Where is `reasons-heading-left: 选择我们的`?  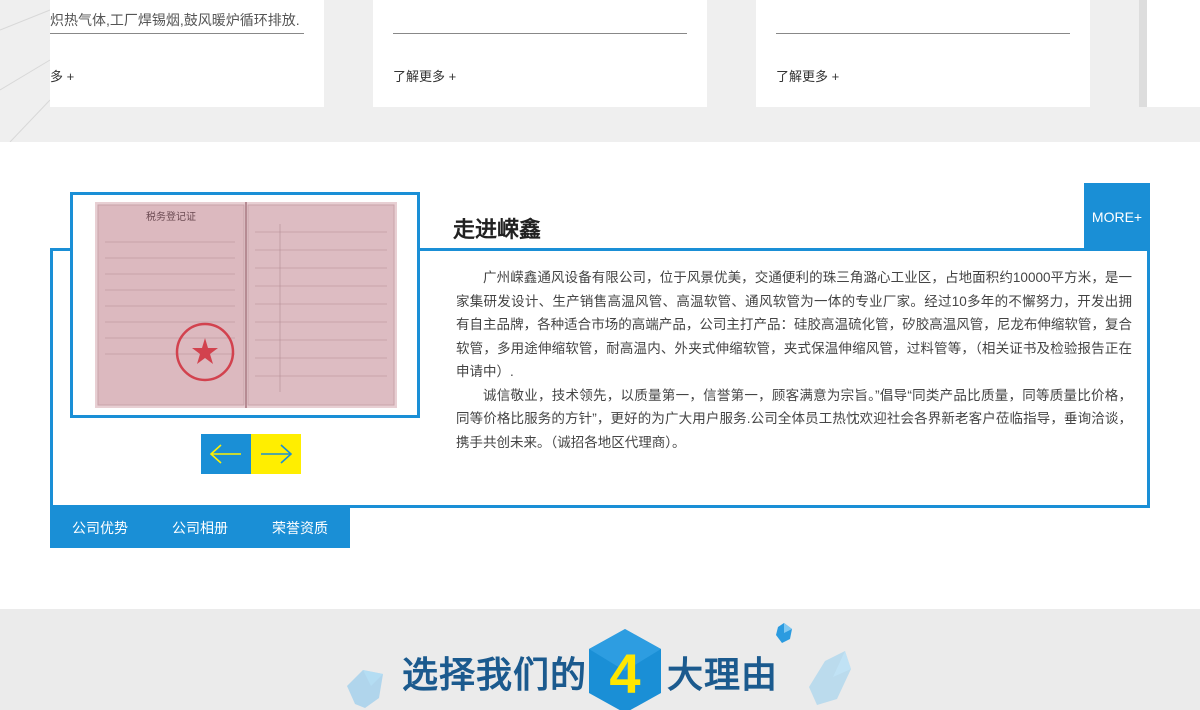
reasons-heading-left: 选择我们的 is located at coordinates (495, 674).